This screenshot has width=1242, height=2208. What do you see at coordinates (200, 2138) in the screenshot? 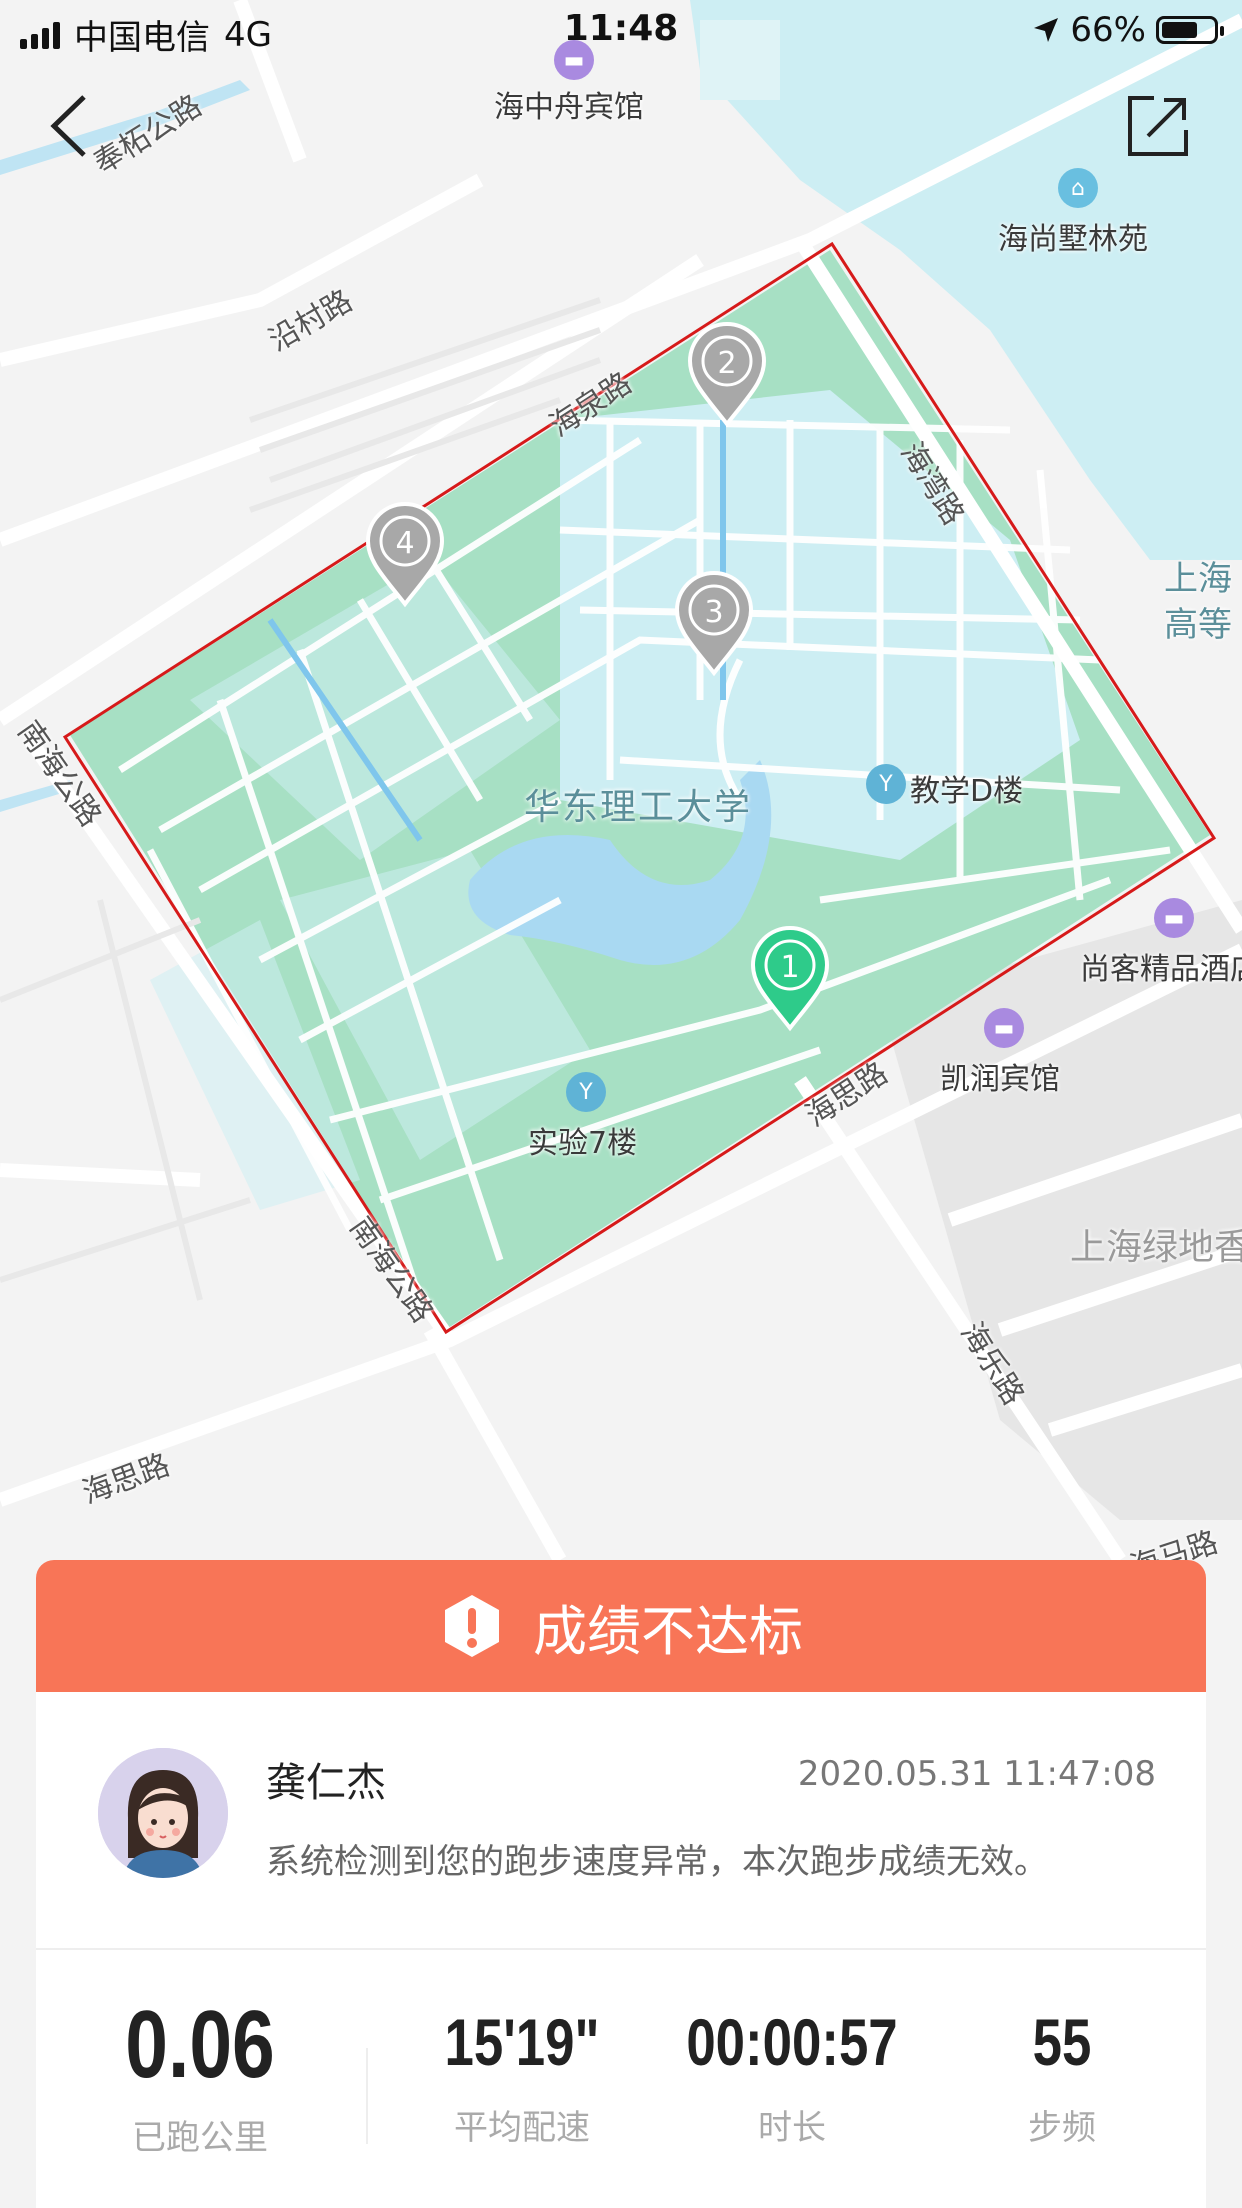
I see `stat-distance-label: 已跑公里` at bounding box center [200, 2138].